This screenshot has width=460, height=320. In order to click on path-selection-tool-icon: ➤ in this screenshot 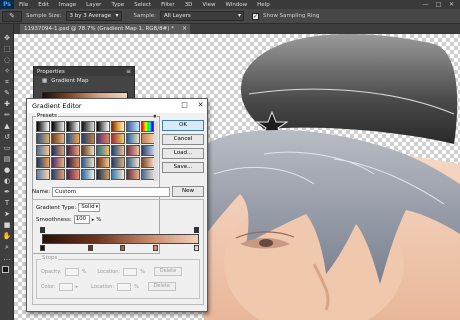, I will do `click(7, 214)`.